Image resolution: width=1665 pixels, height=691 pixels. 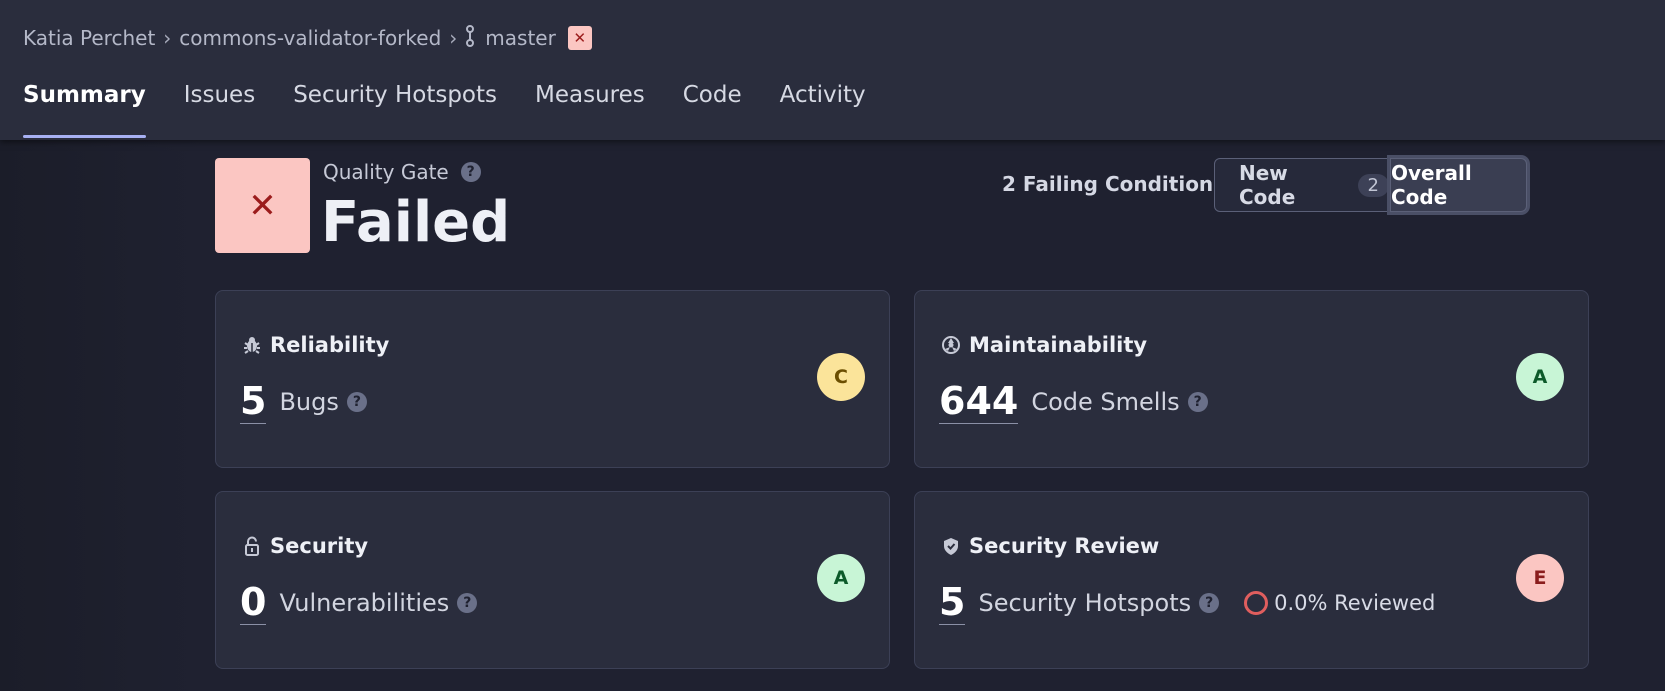 What do you see at coordinates (1064, 546) in the screenshot?
I see `security-review-title: Security Review` at bounding box center [1064, 546].